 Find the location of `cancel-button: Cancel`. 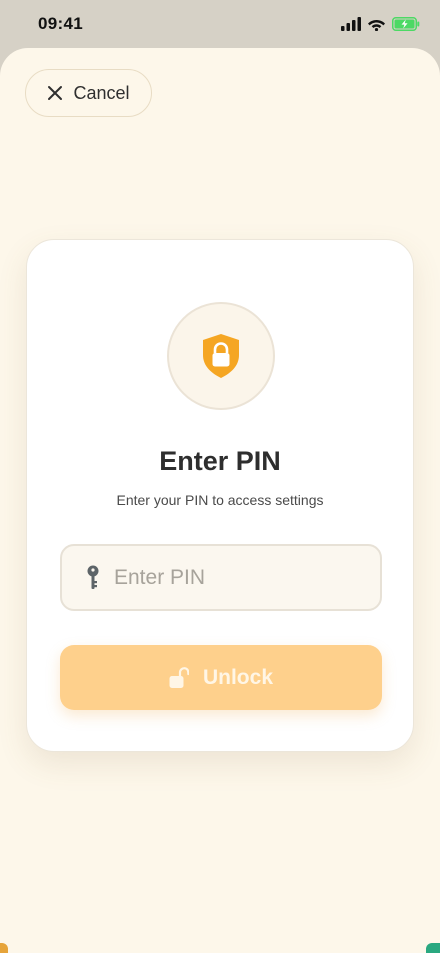

cancel-button: Cancel is located at coordinates (88, 93).